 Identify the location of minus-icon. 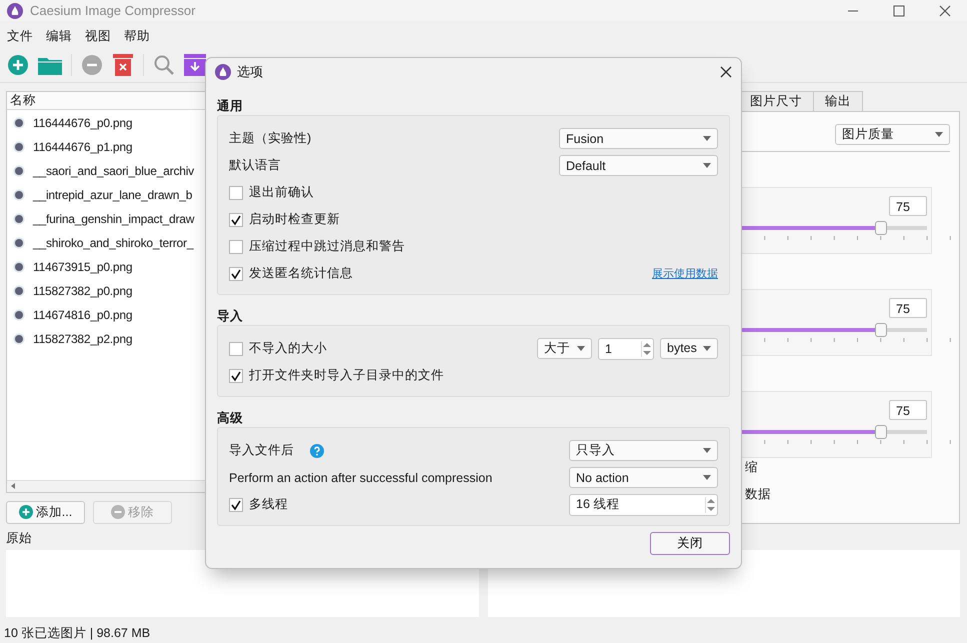
(118, 512).